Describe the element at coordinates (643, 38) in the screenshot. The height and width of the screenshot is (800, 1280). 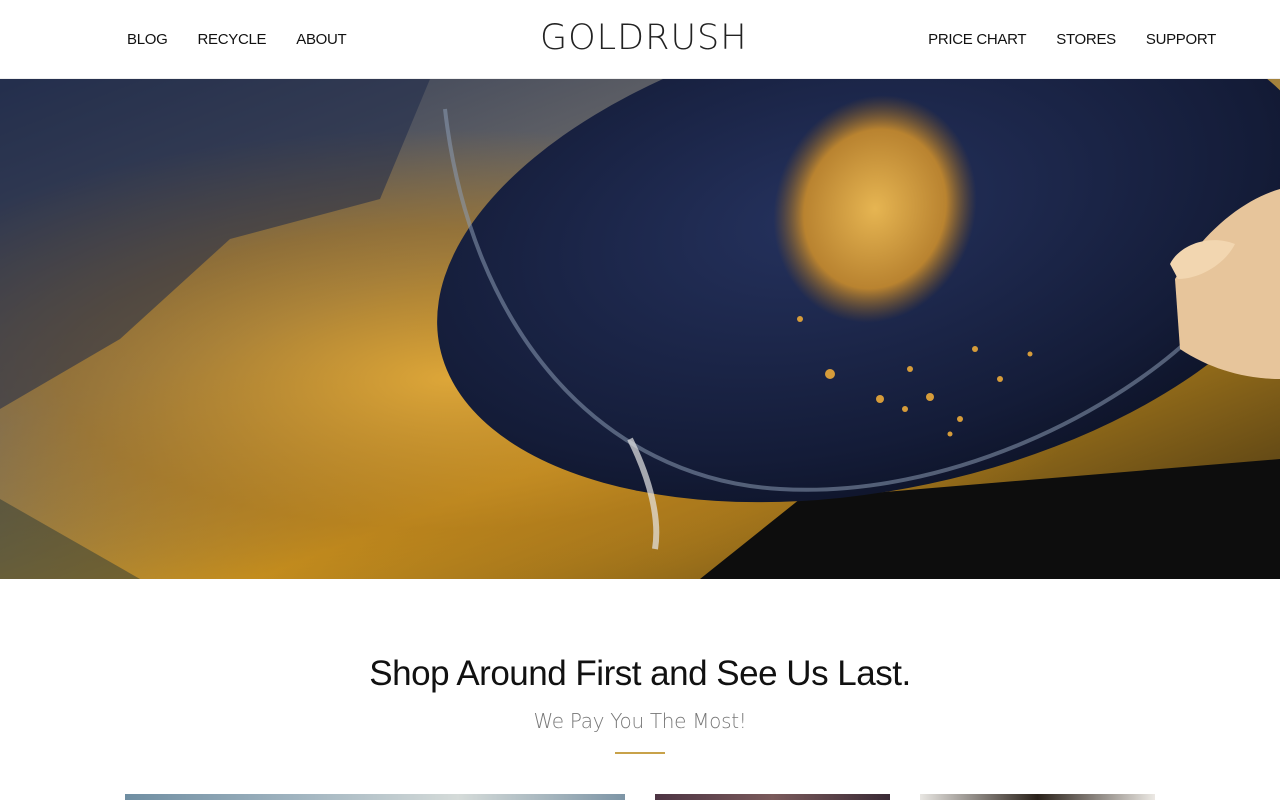
I see `site-logo: GOLDRUSH` at that location.